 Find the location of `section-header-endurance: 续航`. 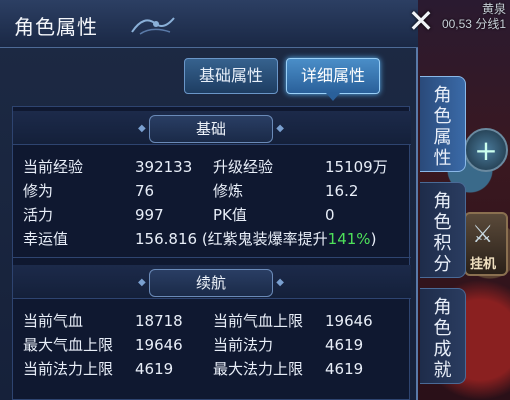

section-header-endurance: 续航 is located at coordinates (212, 282).